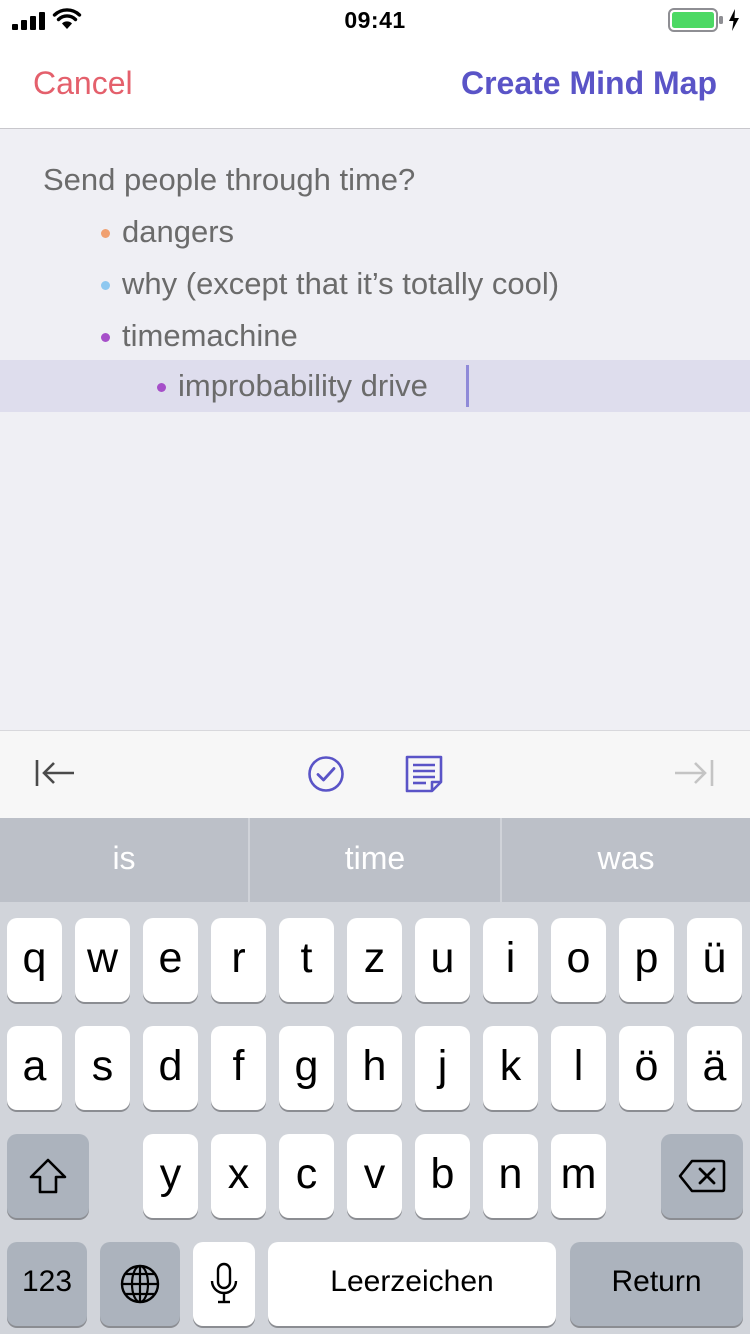 The height and width of the screenshot is (1334, 750). What do you see at coordinates (34, 1068) in the screenshot?
I see `key-a: a` at bounding box center [34, 1068].